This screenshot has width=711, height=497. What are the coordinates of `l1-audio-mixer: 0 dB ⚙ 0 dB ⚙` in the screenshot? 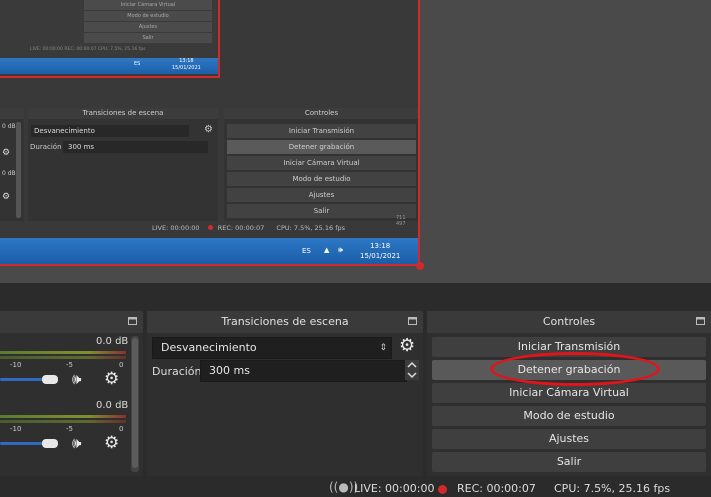 It's located at (12, 164).